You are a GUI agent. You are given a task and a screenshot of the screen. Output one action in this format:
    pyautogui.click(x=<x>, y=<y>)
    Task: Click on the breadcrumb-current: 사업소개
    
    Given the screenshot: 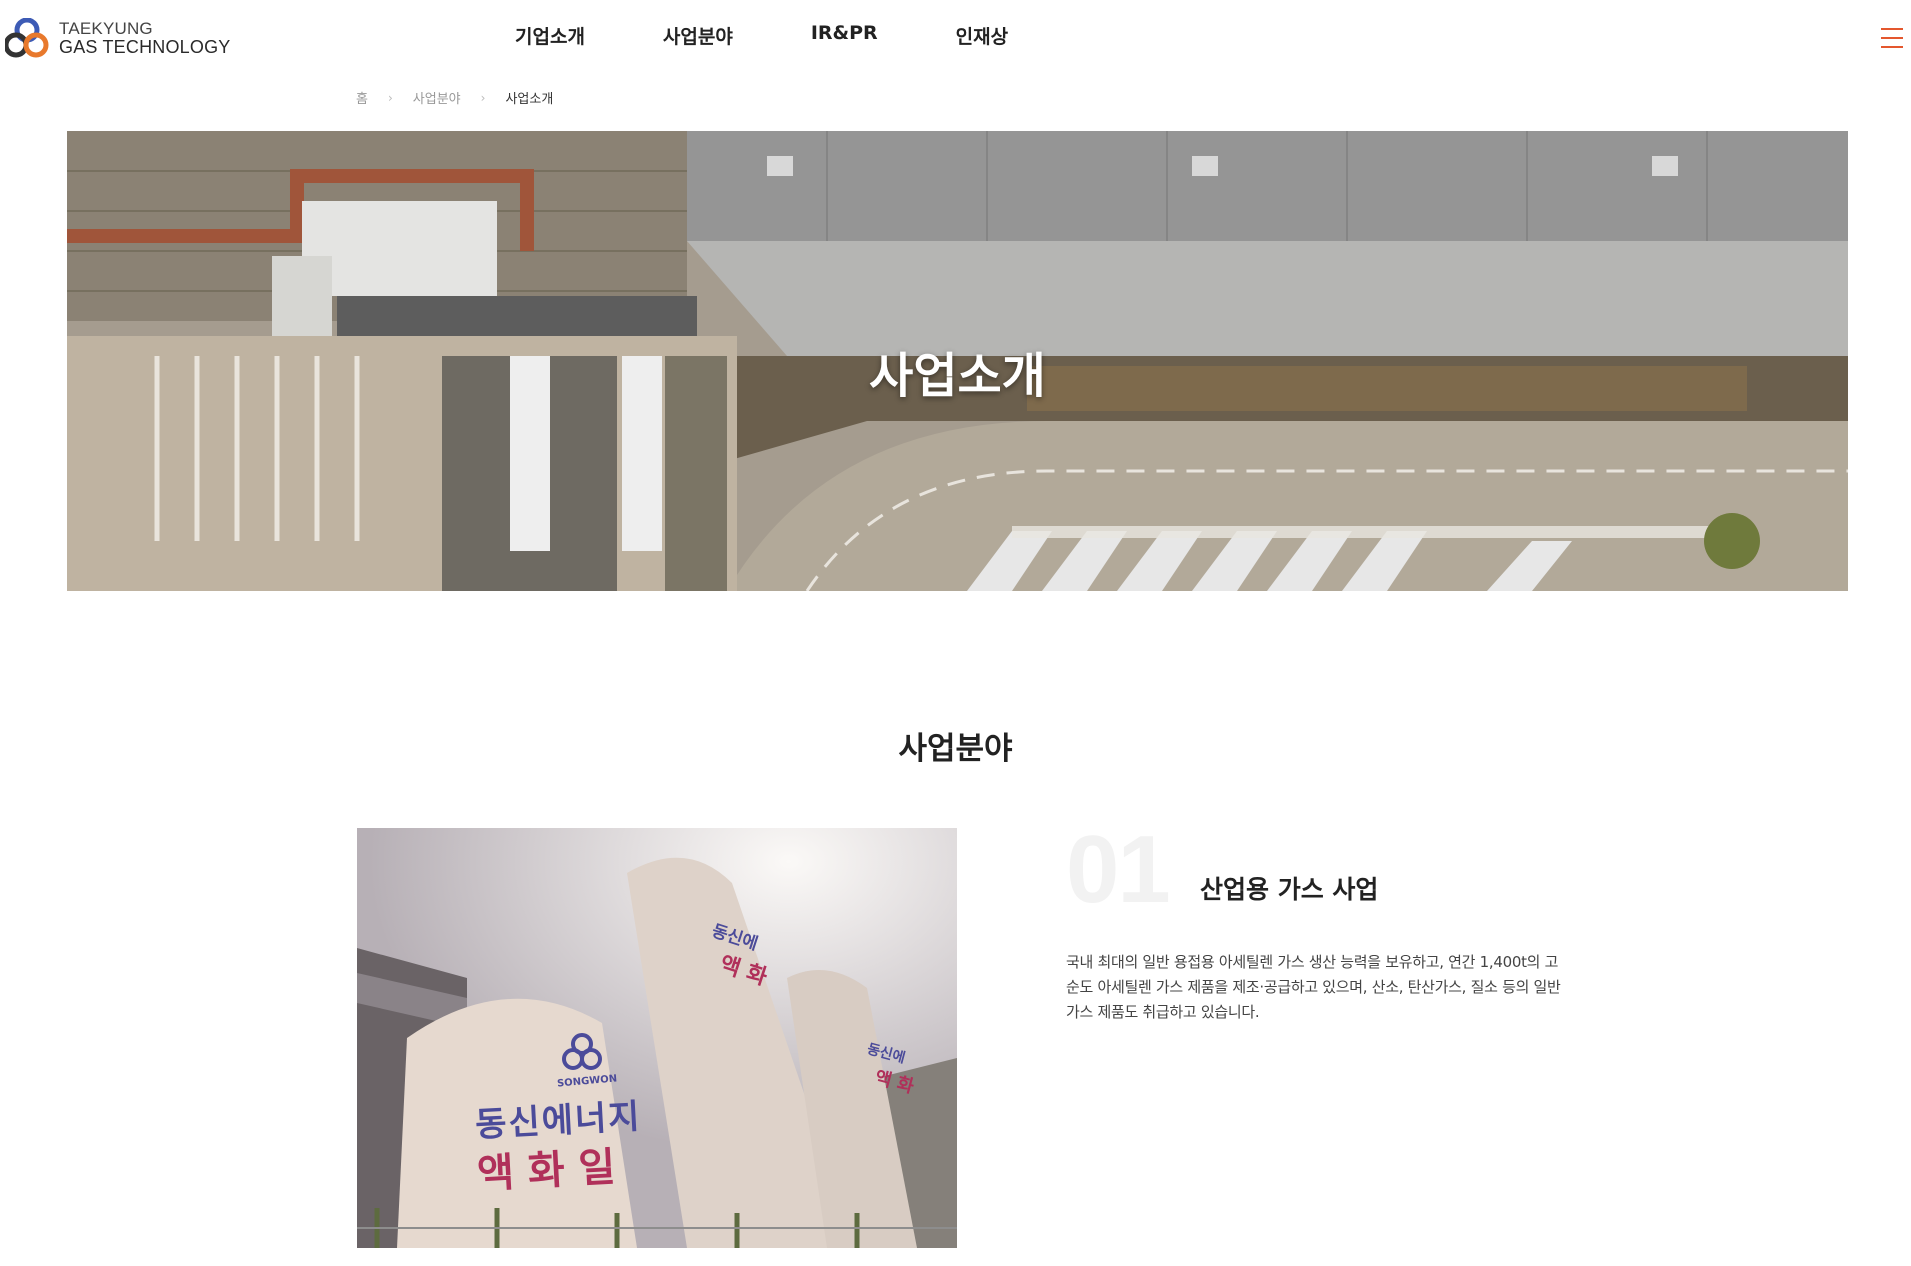 What is the action you would take?
    pyautogui.click(x=529, y=99)
    